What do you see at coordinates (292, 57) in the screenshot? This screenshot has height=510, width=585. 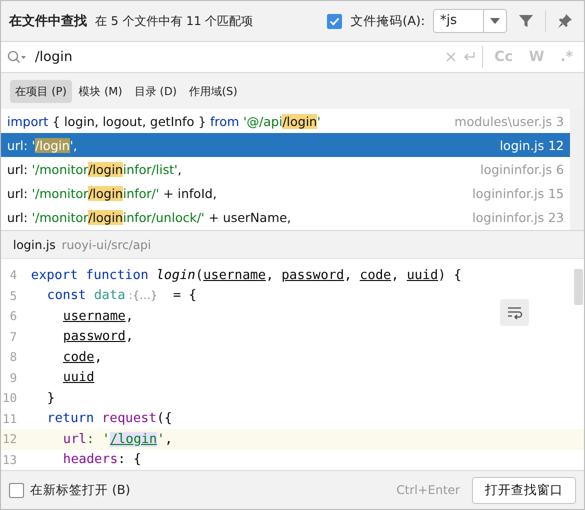 I see `search-field: /login Cc W .*` at bounding box center [292, 57].